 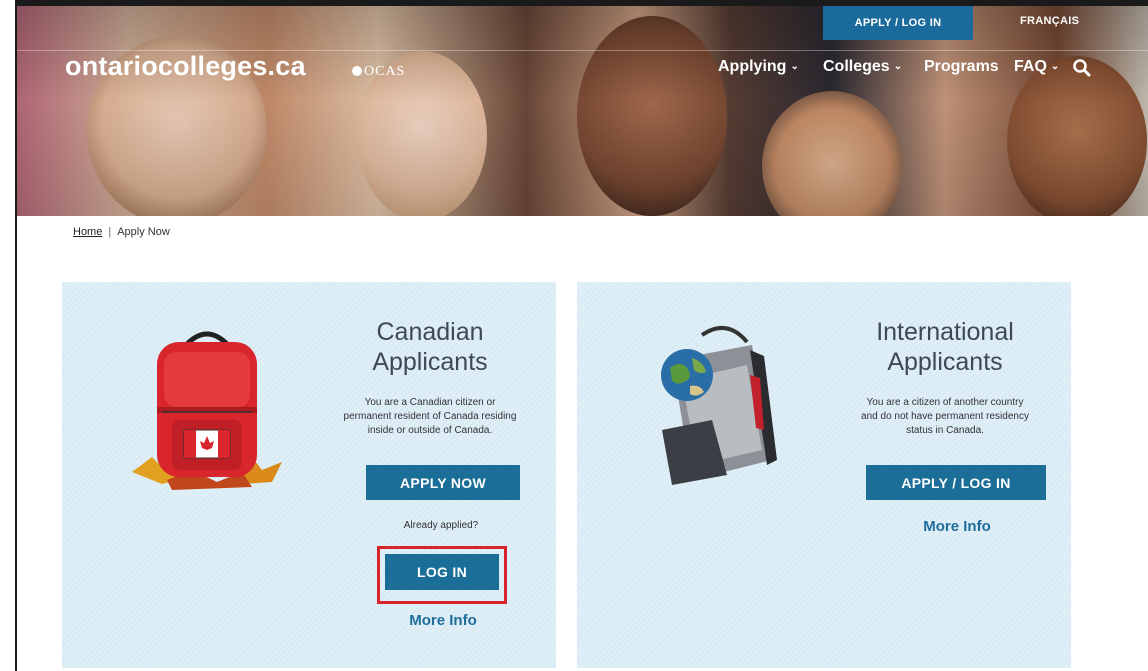 What do you see at coordinates (719, 405) in the screenshot?
I see `gray-backpack-icon` at bounding box center [719, 405].